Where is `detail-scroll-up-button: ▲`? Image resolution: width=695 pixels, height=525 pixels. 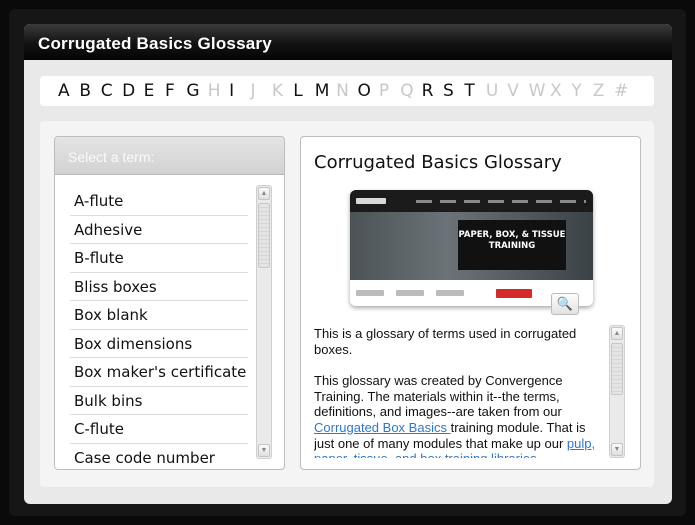
detail-scroll-up-button: ▲ is located at coordinates (617, 333).